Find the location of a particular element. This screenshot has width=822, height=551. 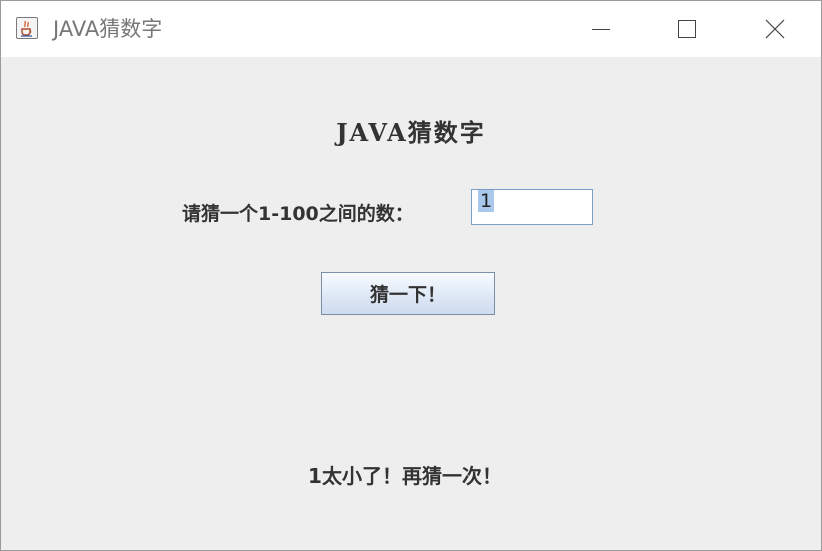

minimize-button is located at coordinates (601, 29).